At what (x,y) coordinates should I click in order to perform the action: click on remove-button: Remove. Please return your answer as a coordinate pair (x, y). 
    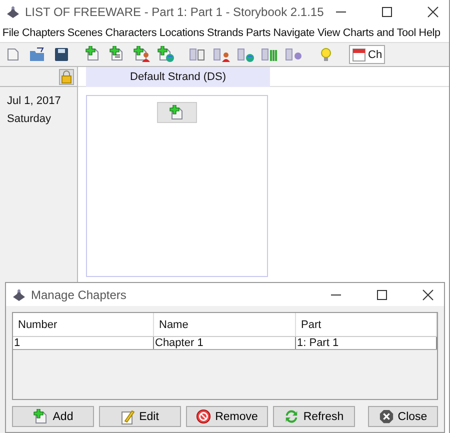
    Looking at the image, I should click on (227, 416).